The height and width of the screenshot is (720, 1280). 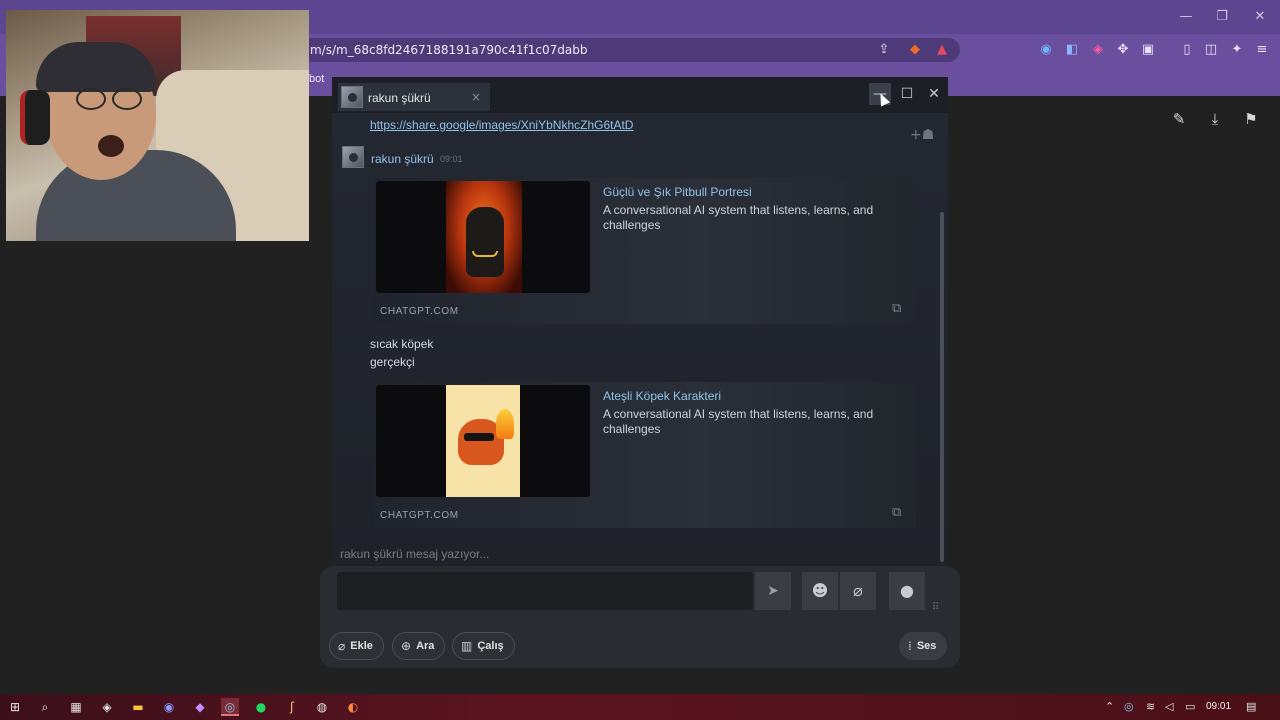 What do you see at coordinates (402, 159) in the screenshot?
I see `message-sender: rakun şükrü` at bounding box center [402, 159].